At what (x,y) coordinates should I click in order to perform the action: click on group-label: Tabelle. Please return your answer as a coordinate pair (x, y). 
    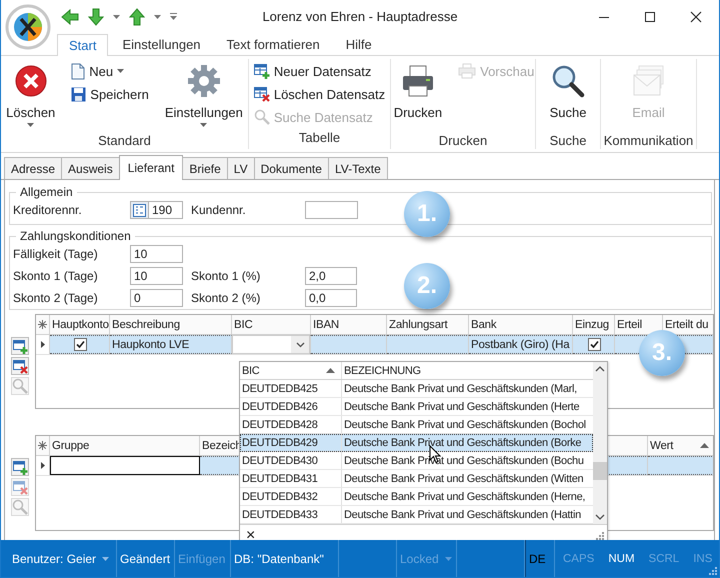
    Looking at the image, I should click on (320, 138).